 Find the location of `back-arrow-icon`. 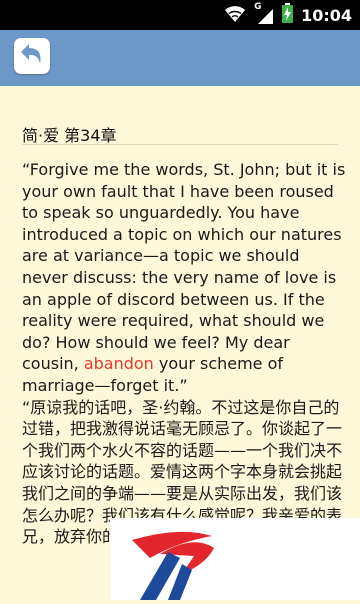

back-arrow-icon is located at coordinates (32, 56).